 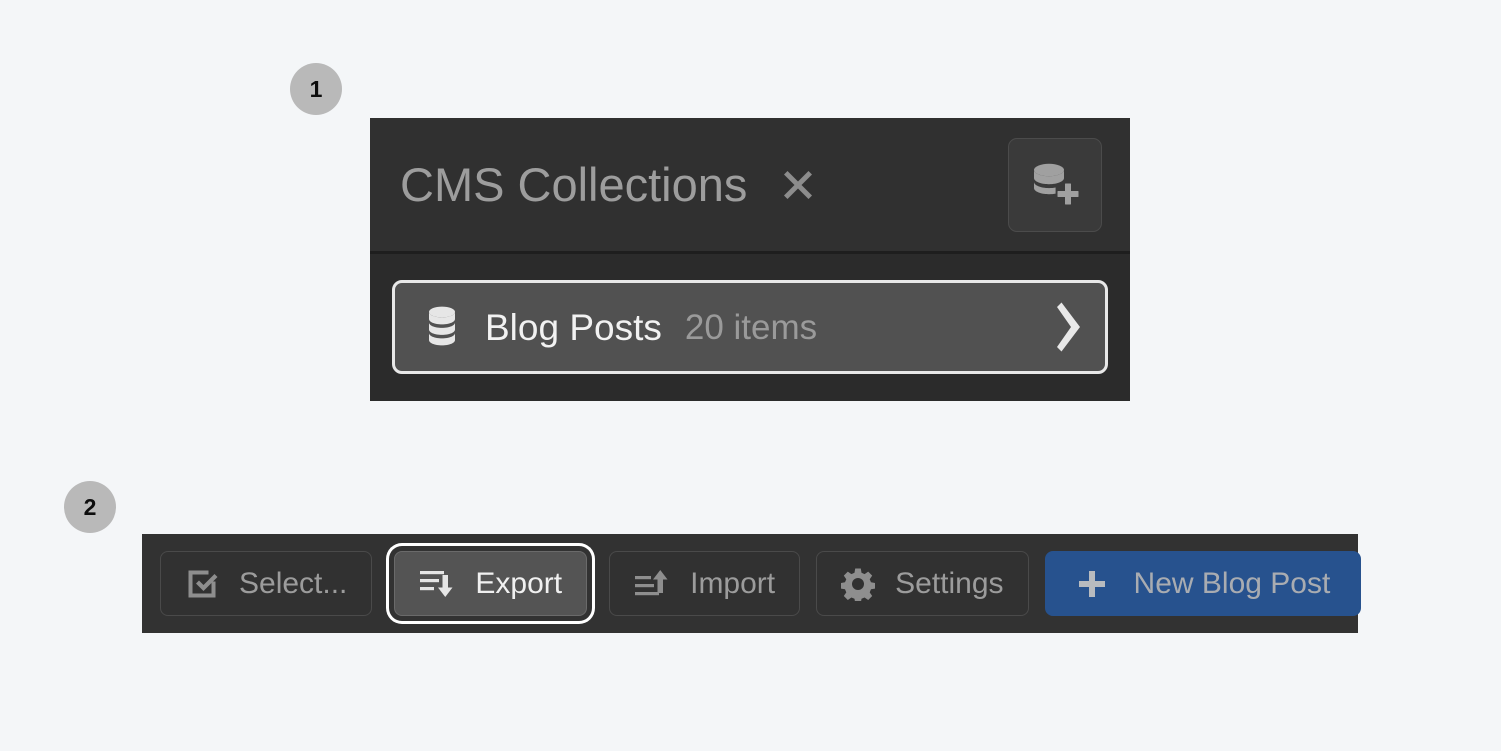 What do you see at coordinates (1092, 584) in the screenshot?
I see `plus-icon` at bounding box center [1092, 584].